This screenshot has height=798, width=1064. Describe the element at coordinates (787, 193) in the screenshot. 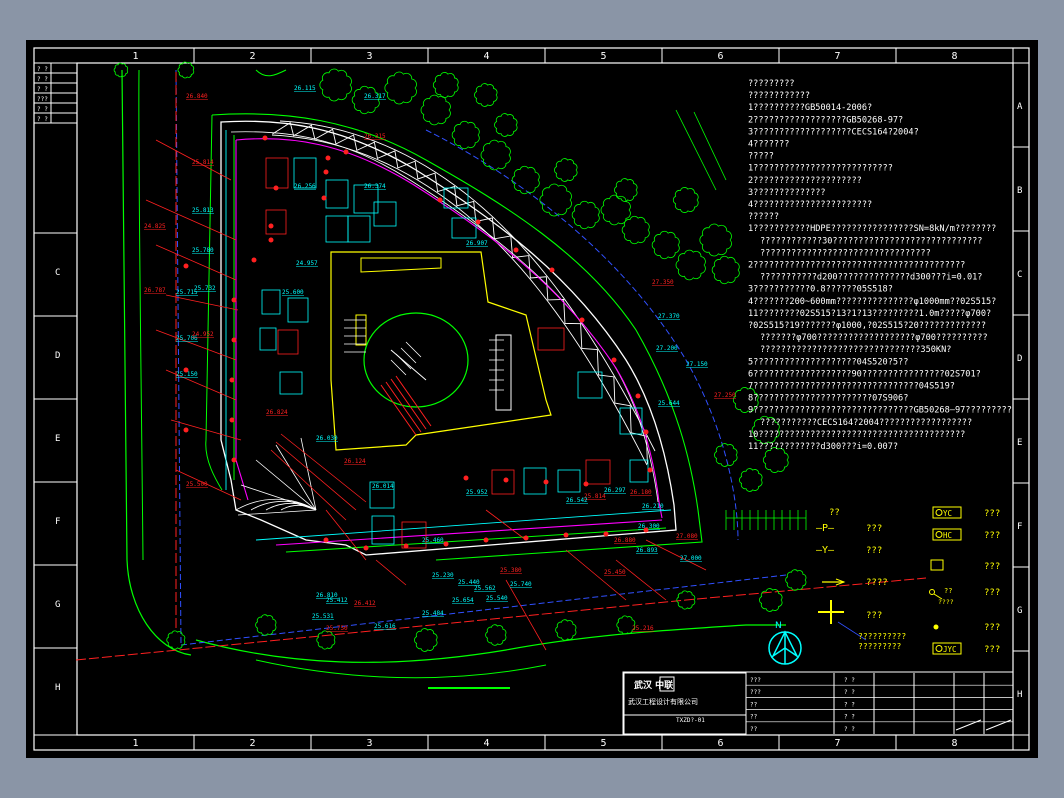

I see `note-line: 3??????????????` at that location.